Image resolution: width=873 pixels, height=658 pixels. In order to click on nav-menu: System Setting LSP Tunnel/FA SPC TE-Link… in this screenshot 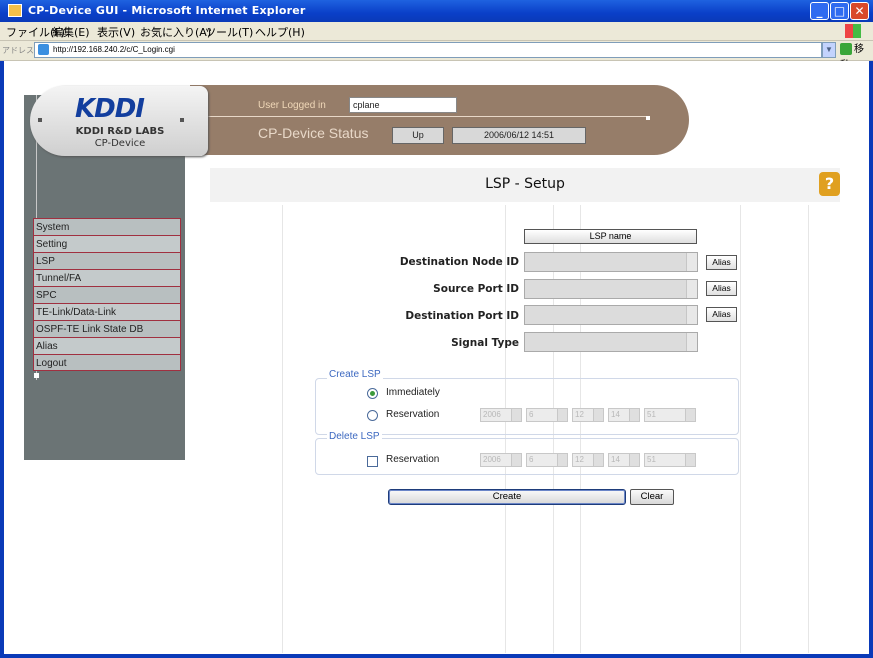, I will do `click(107, 294)`.